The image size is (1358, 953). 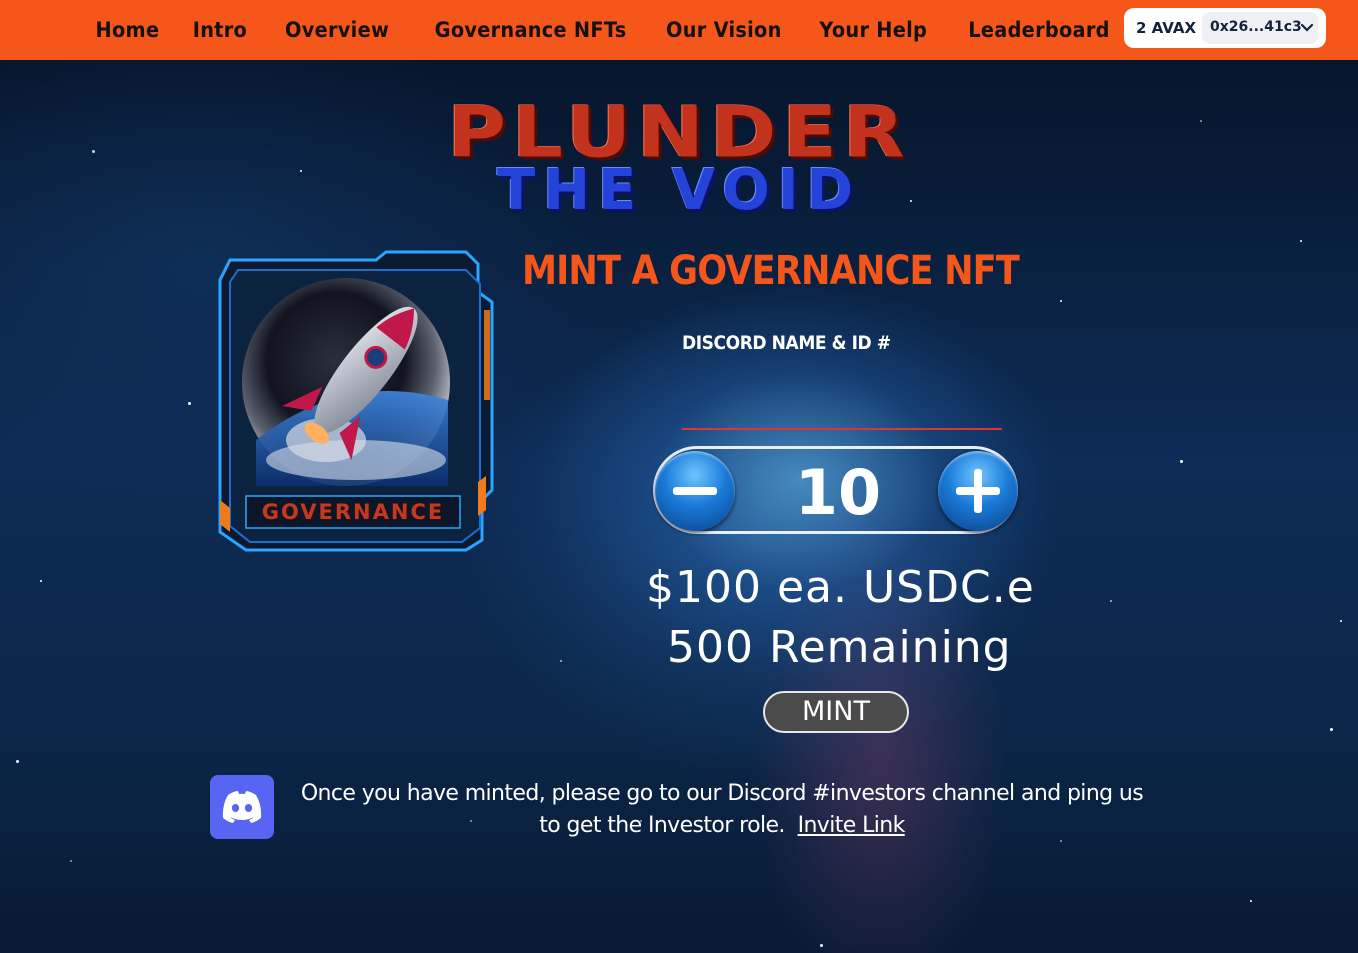 What do you see at coordinates (842, 398) in the screenshot?
I see `discord-name-input` at bounding box center [842, 398].